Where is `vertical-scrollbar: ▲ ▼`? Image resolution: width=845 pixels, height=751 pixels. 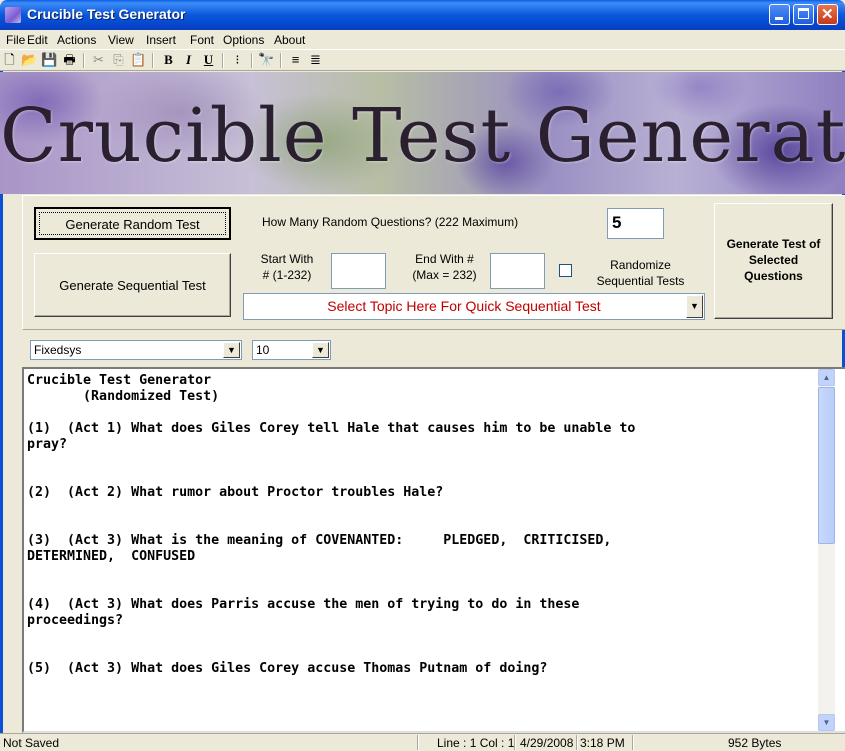 vertical-scrollbar: ▲ ▼ is located at coordinates (826, 550).